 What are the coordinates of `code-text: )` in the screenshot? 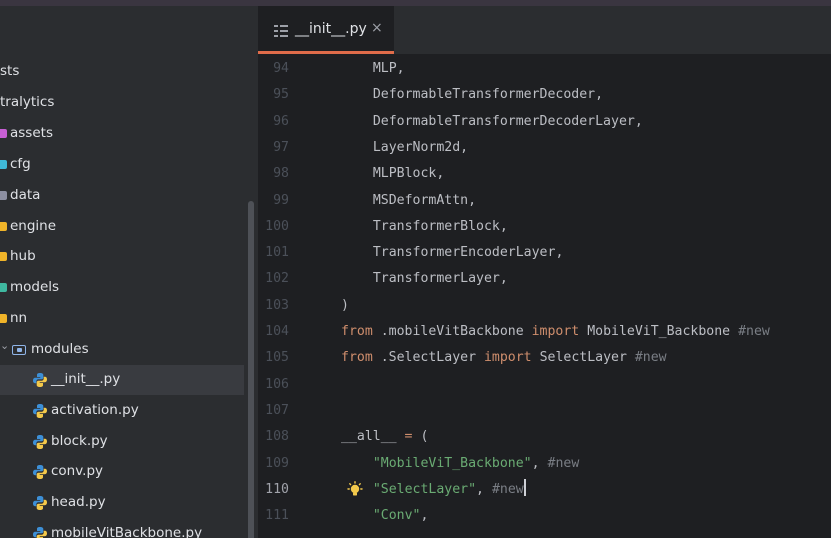 It's located at (345, 305).